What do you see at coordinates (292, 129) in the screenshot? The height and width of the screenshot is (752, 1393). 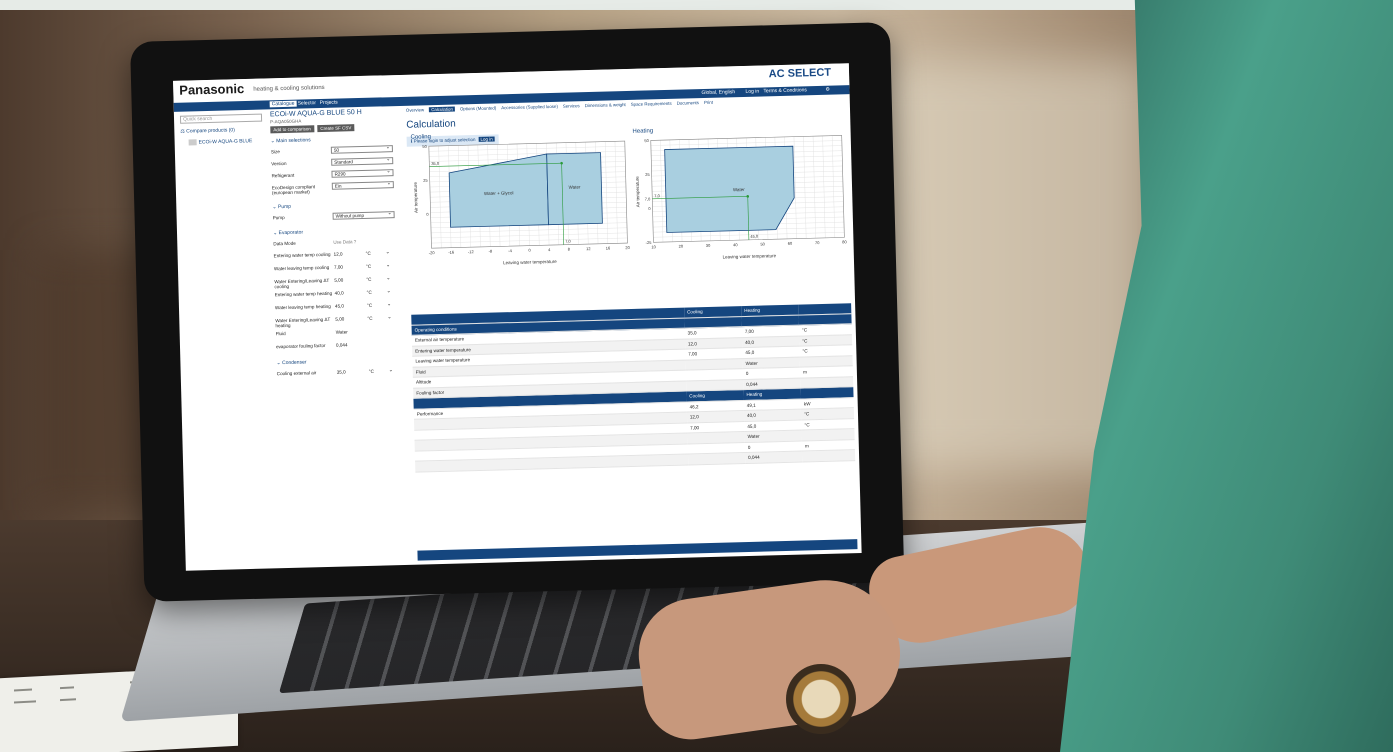 I see `add-to-comparison-button: Add to comparison` at bounding box center [292, 129].